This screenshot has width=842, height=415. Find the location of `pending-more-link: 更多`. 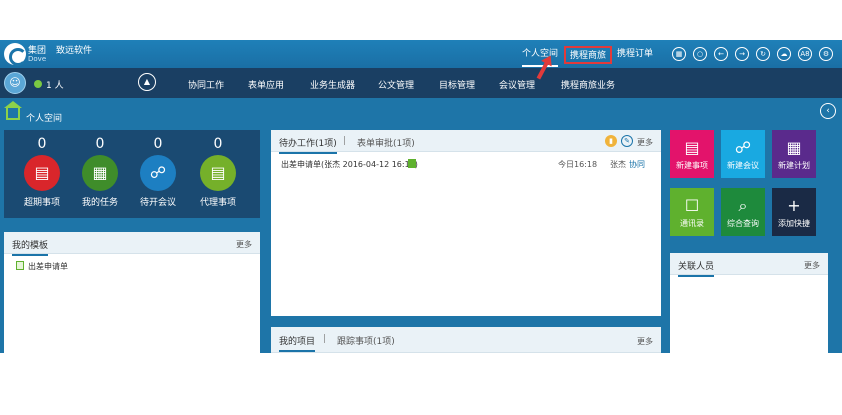

pending-more-link: 更多 is located at coordinates (645, 142).